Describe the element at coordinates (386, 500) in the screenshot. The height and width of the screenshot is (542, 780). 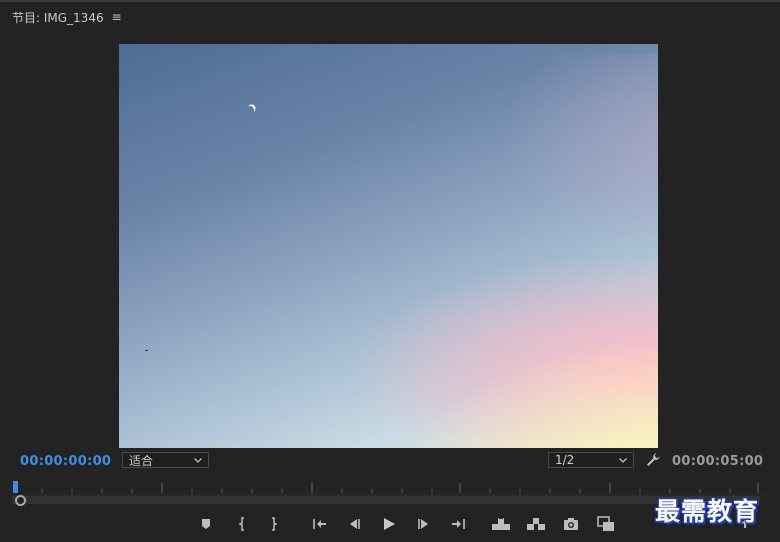
I see `playback-scrub-bar` at that location.